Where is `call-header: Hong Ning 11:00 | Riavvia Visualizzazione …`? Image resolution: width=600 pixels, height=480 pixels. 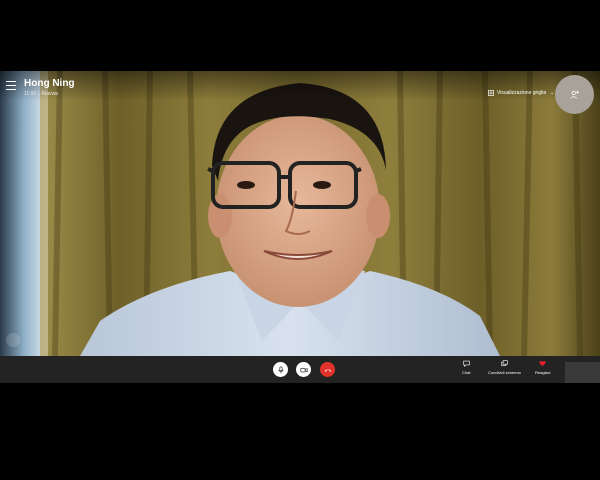 call-header: Hong Ning 11:00 | Riavvia Visualizzazione … is located at coordinates (300, 92).